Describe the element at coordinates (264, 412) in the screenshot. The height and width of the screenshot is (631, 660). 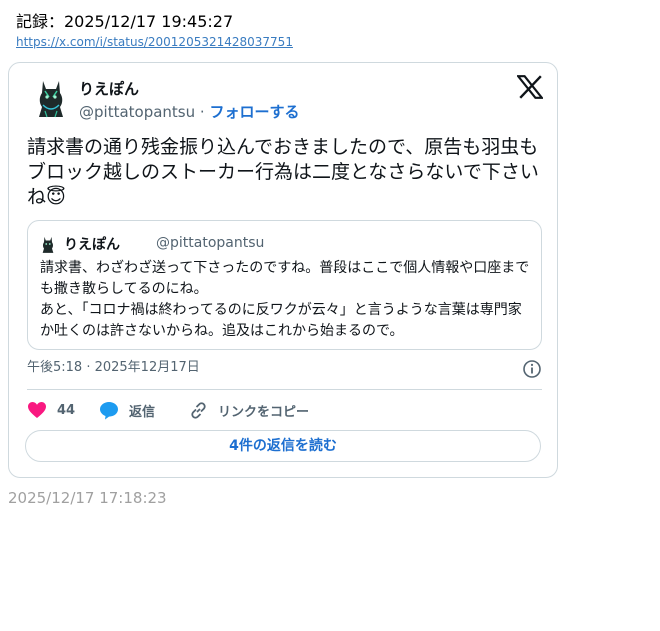
I see `copy-link-label: リンクをコピー` at that location.